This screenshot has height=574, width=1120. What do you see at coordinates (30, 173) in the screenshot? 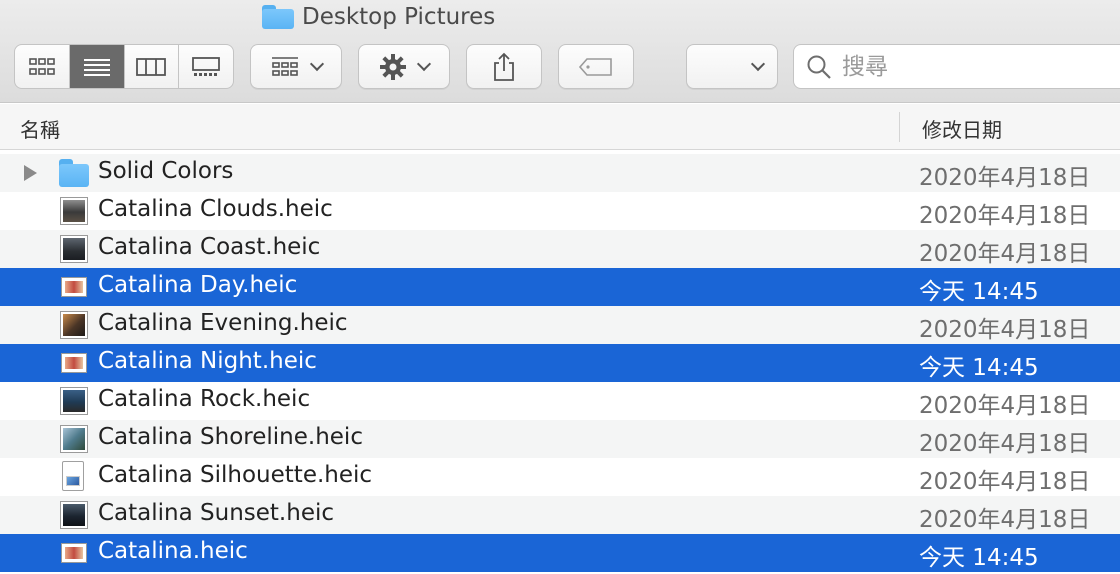
I see `disclosure-triangle-icon` at bounding box center [30, 173].